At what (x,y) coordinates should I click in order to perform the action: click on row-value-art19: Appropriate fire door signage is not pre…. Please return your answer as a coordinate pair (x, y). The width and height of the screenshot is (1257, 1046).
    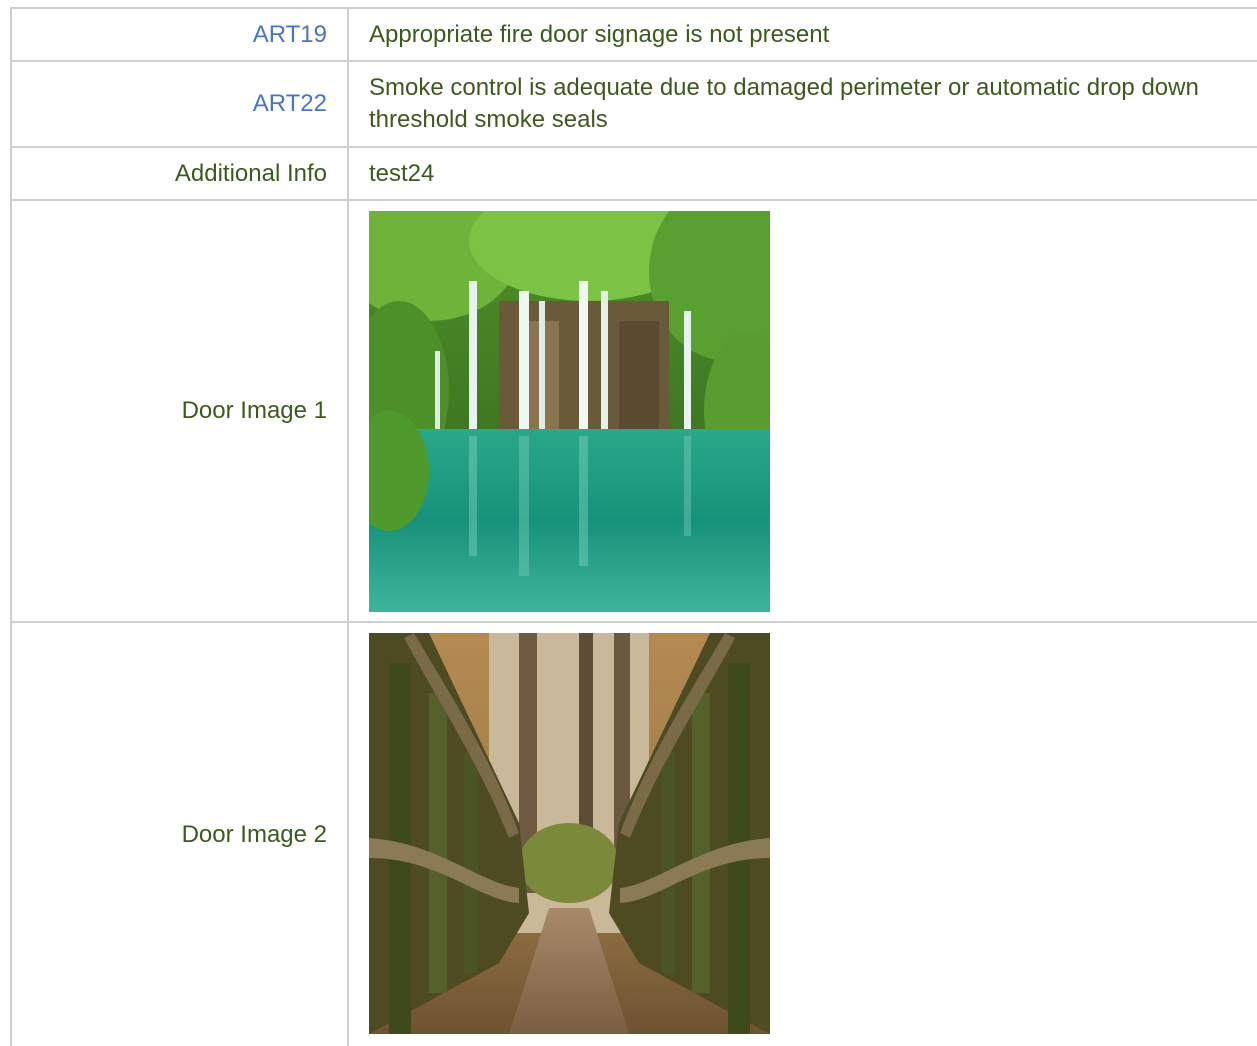
    Looking at the image, I should click on (599, 34).